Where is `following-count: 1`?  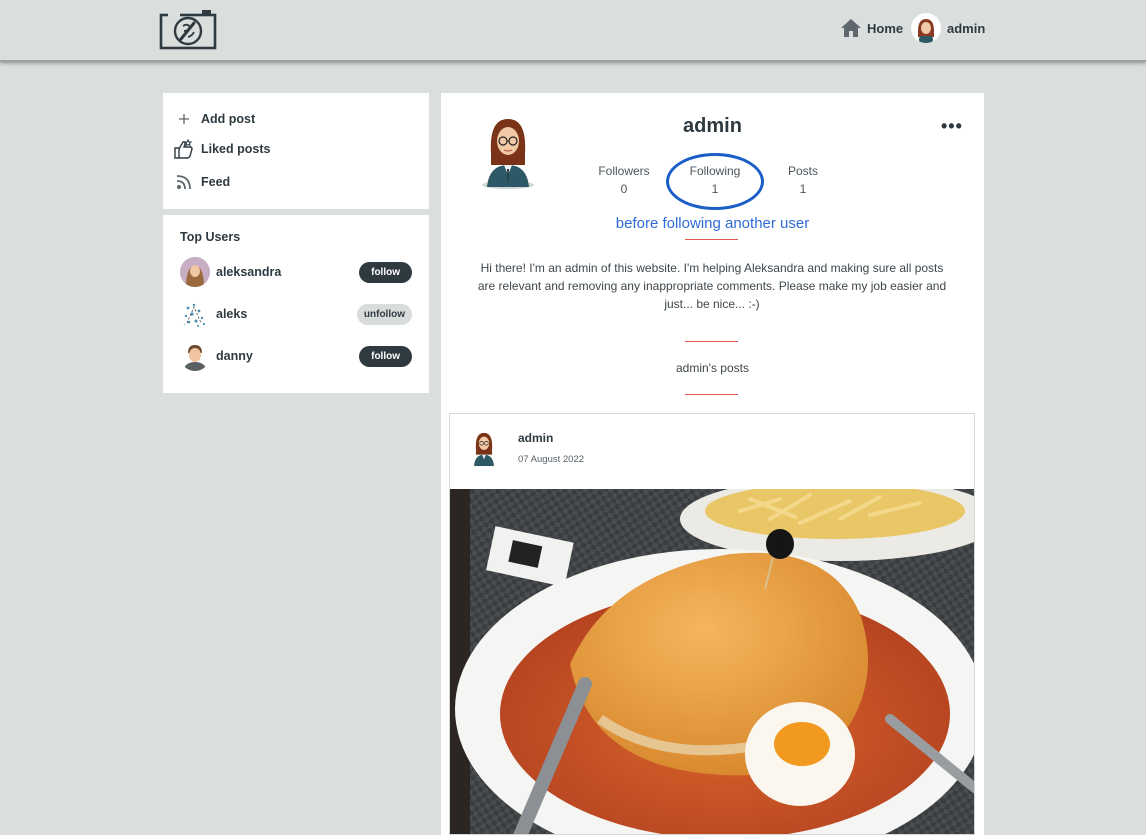
following-count: 1 is located at coordinates (715, 189).